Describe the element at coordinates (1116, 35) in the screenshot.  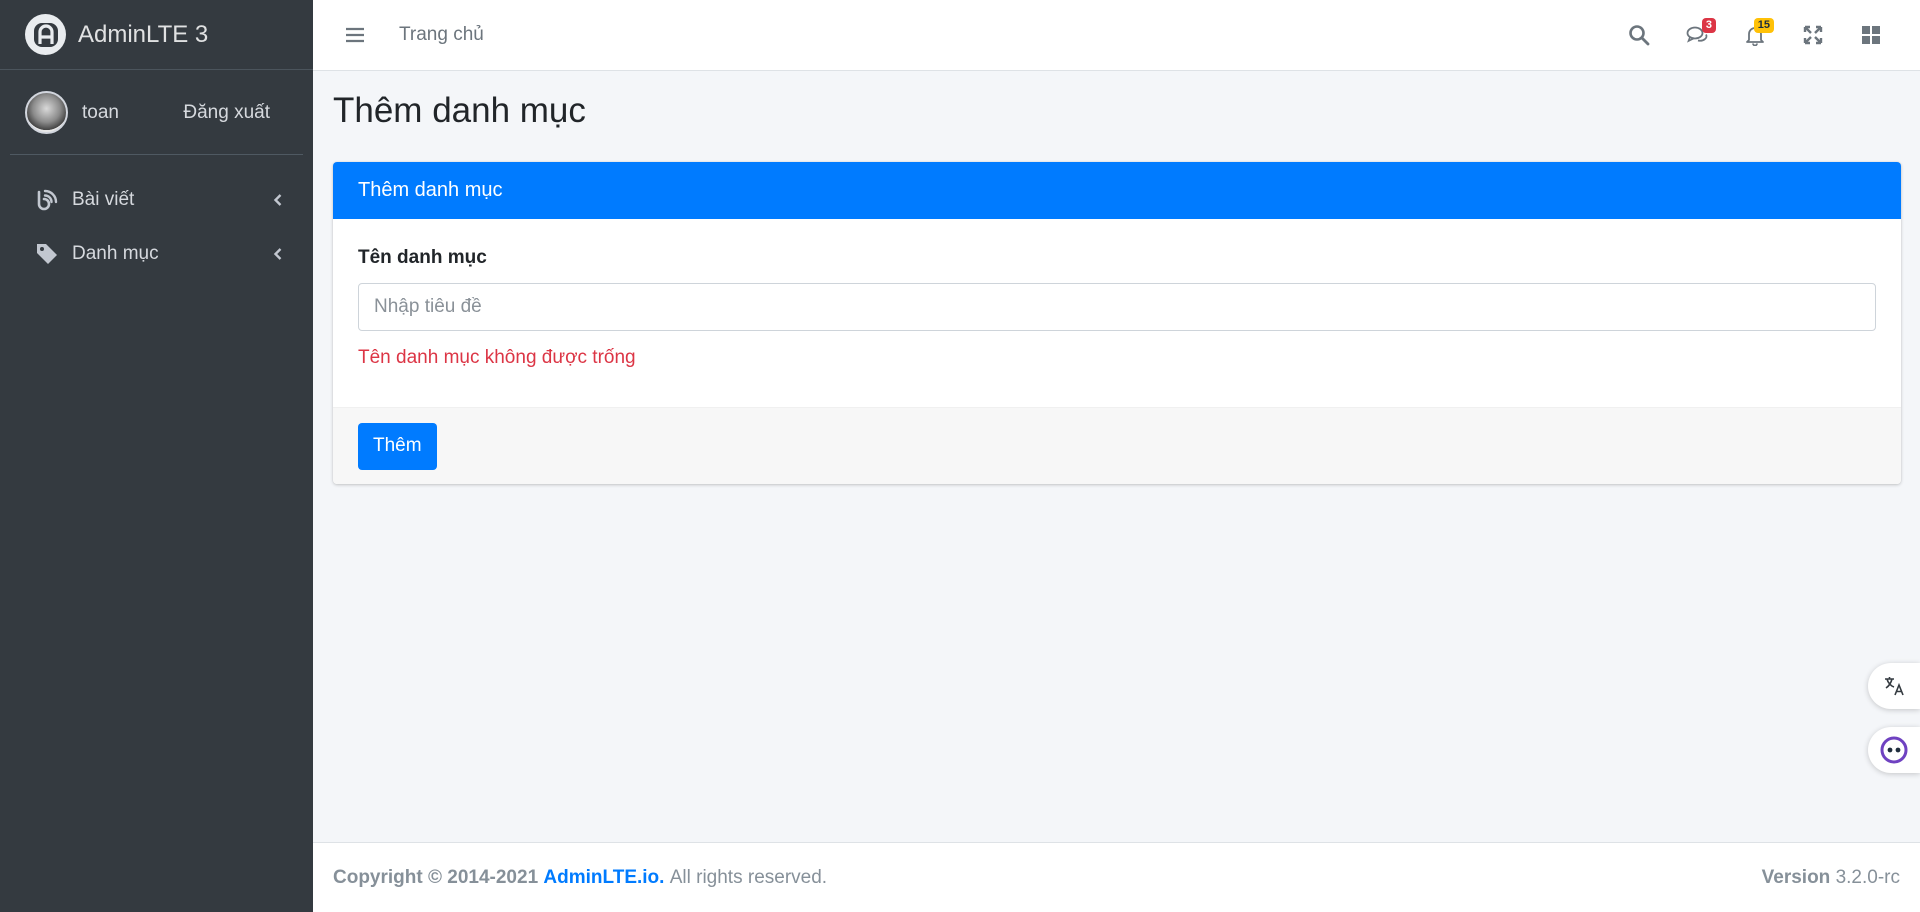
I see `top-navbar: Trang chủ 3 15` at that location.